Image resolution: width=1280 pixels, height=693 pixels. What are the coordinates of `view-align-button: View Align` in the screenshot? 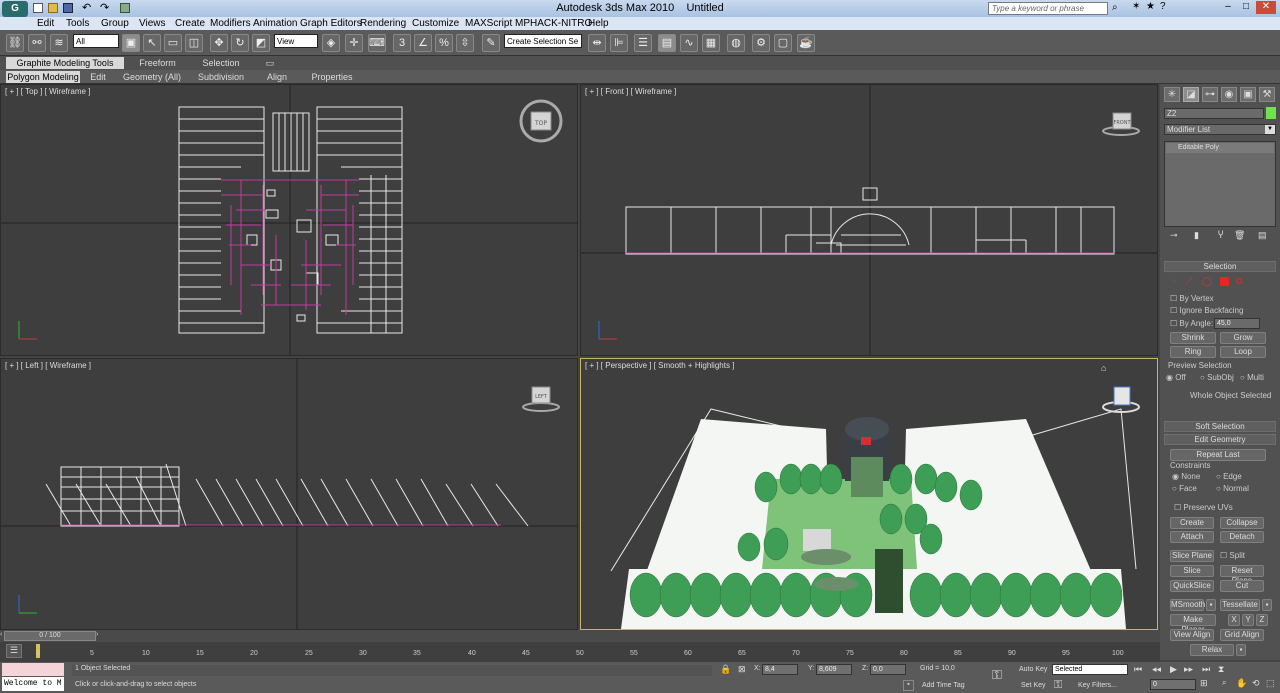 It's located at (1192, 635).